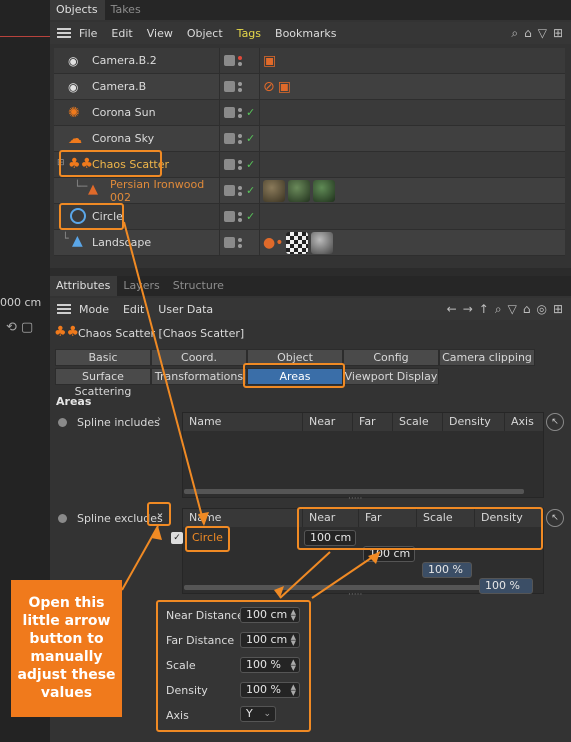 The height and width of the screenshot is (742, 571). Describe the element at coordinates (487, 357) in the screenshot. I see `tab-camera-clipping: Camera clipping` at that location.